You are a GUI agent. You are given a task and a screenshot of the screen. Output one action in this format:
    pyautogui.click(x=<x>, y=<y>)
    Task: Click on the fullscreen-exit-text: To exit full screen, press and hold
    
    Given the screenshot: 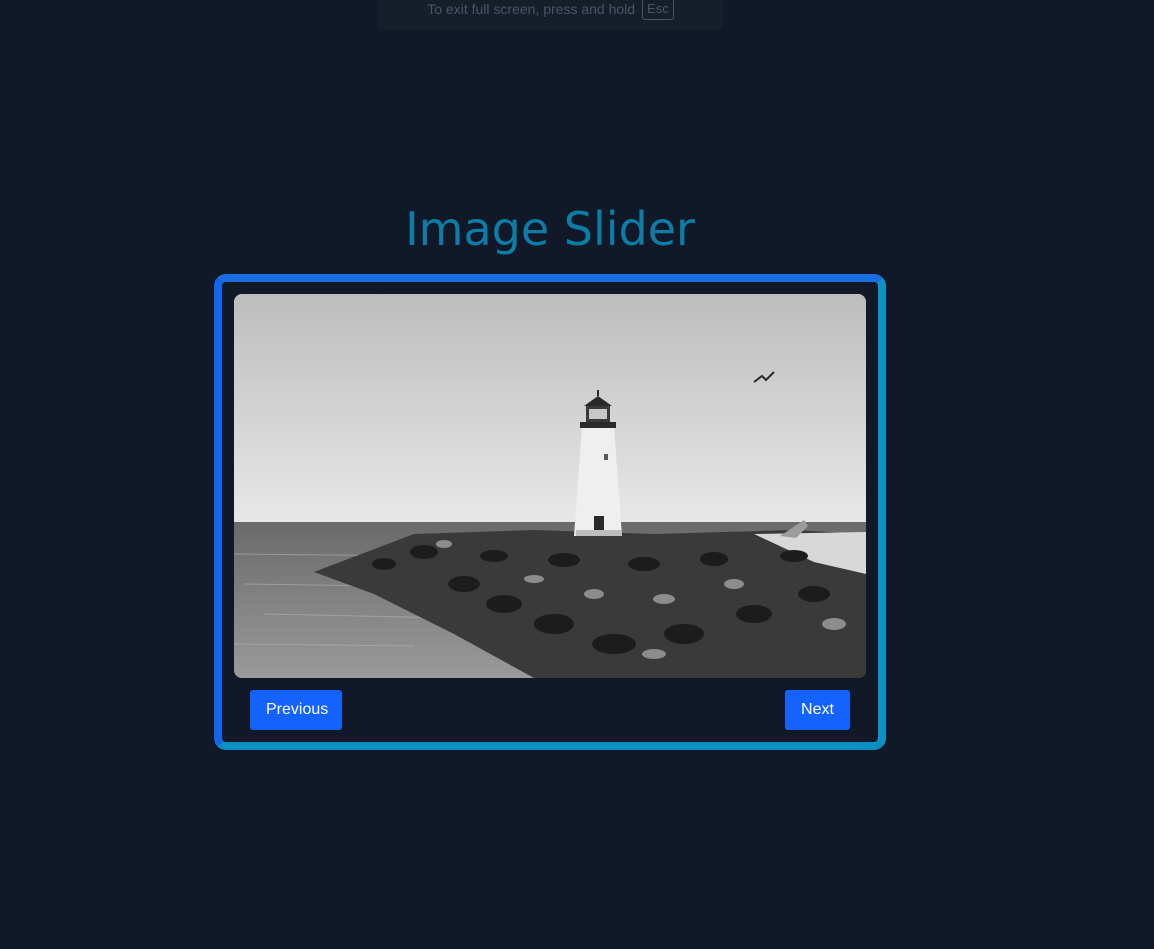 What is the action you would take?
    pyautogui.click(x=531, y=9)
    